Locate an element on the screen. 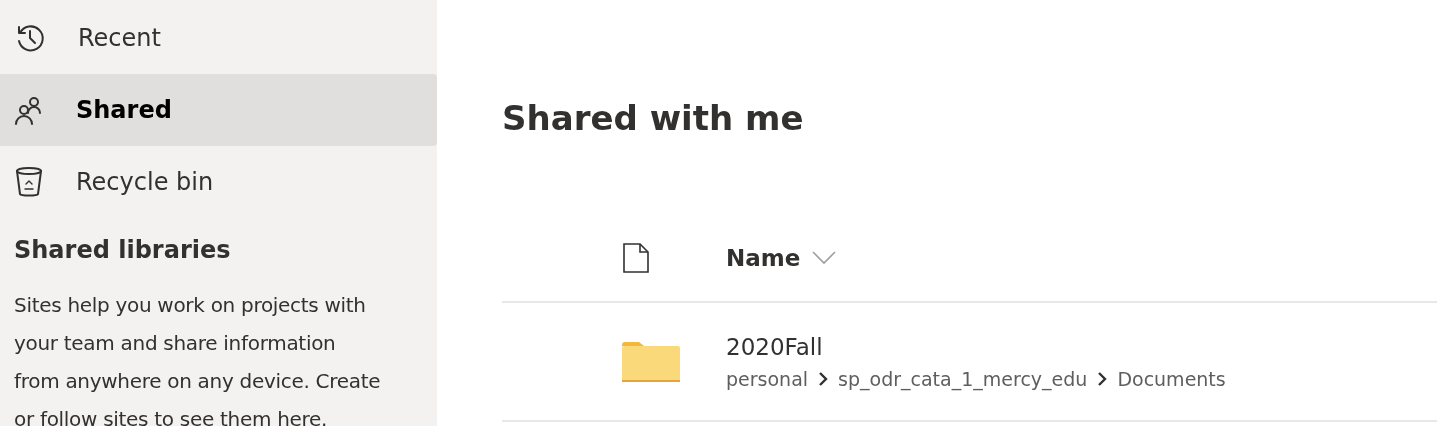  people-icon is located at coordinates (29, 110).